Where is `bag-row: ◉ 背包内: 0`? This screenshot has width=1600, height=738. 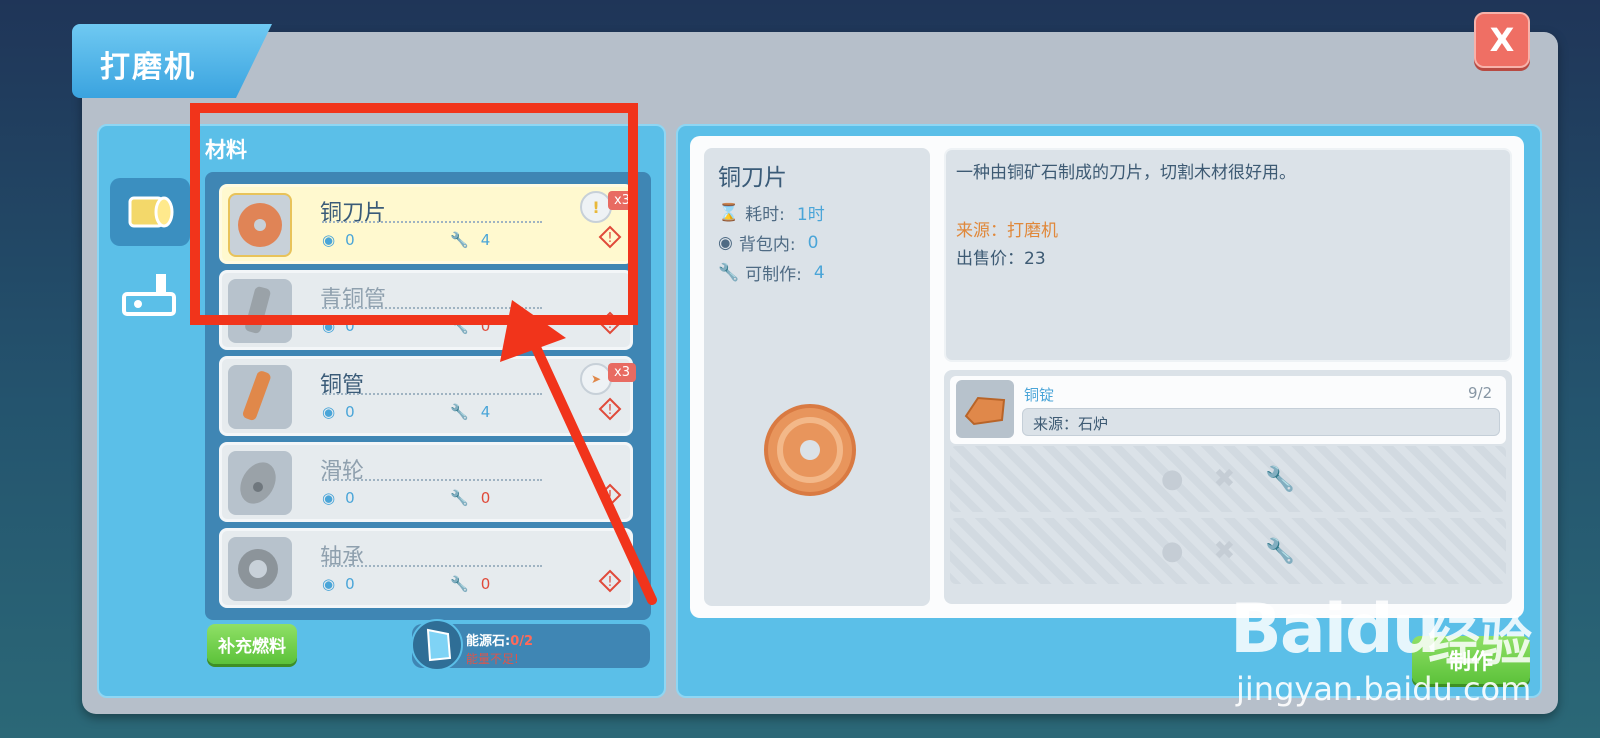 bag-row: ◉ 背包内: 0 is located at coordinates (768, 244).